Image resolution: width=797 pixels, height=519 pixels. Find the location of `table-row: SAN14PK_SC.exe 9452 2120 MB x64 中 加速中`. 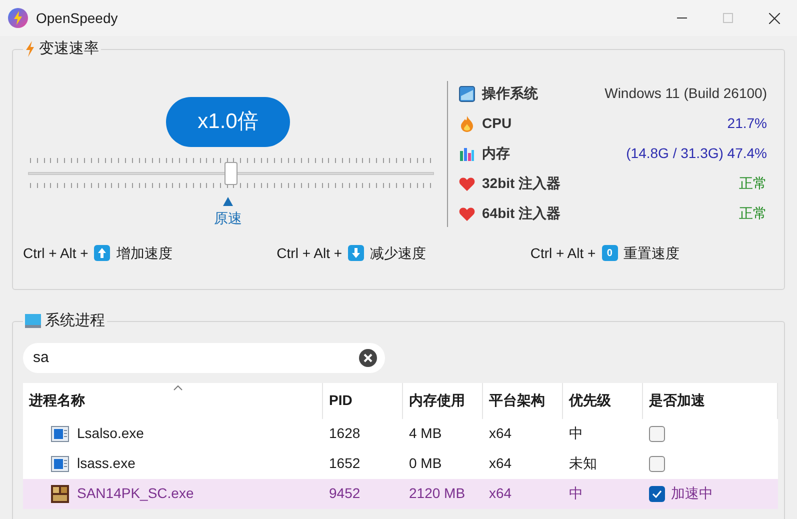

table-row: SAN14PK_SC.exe 9452 2120 MB x64 中 加速中 is located at coordinates (400, 493).